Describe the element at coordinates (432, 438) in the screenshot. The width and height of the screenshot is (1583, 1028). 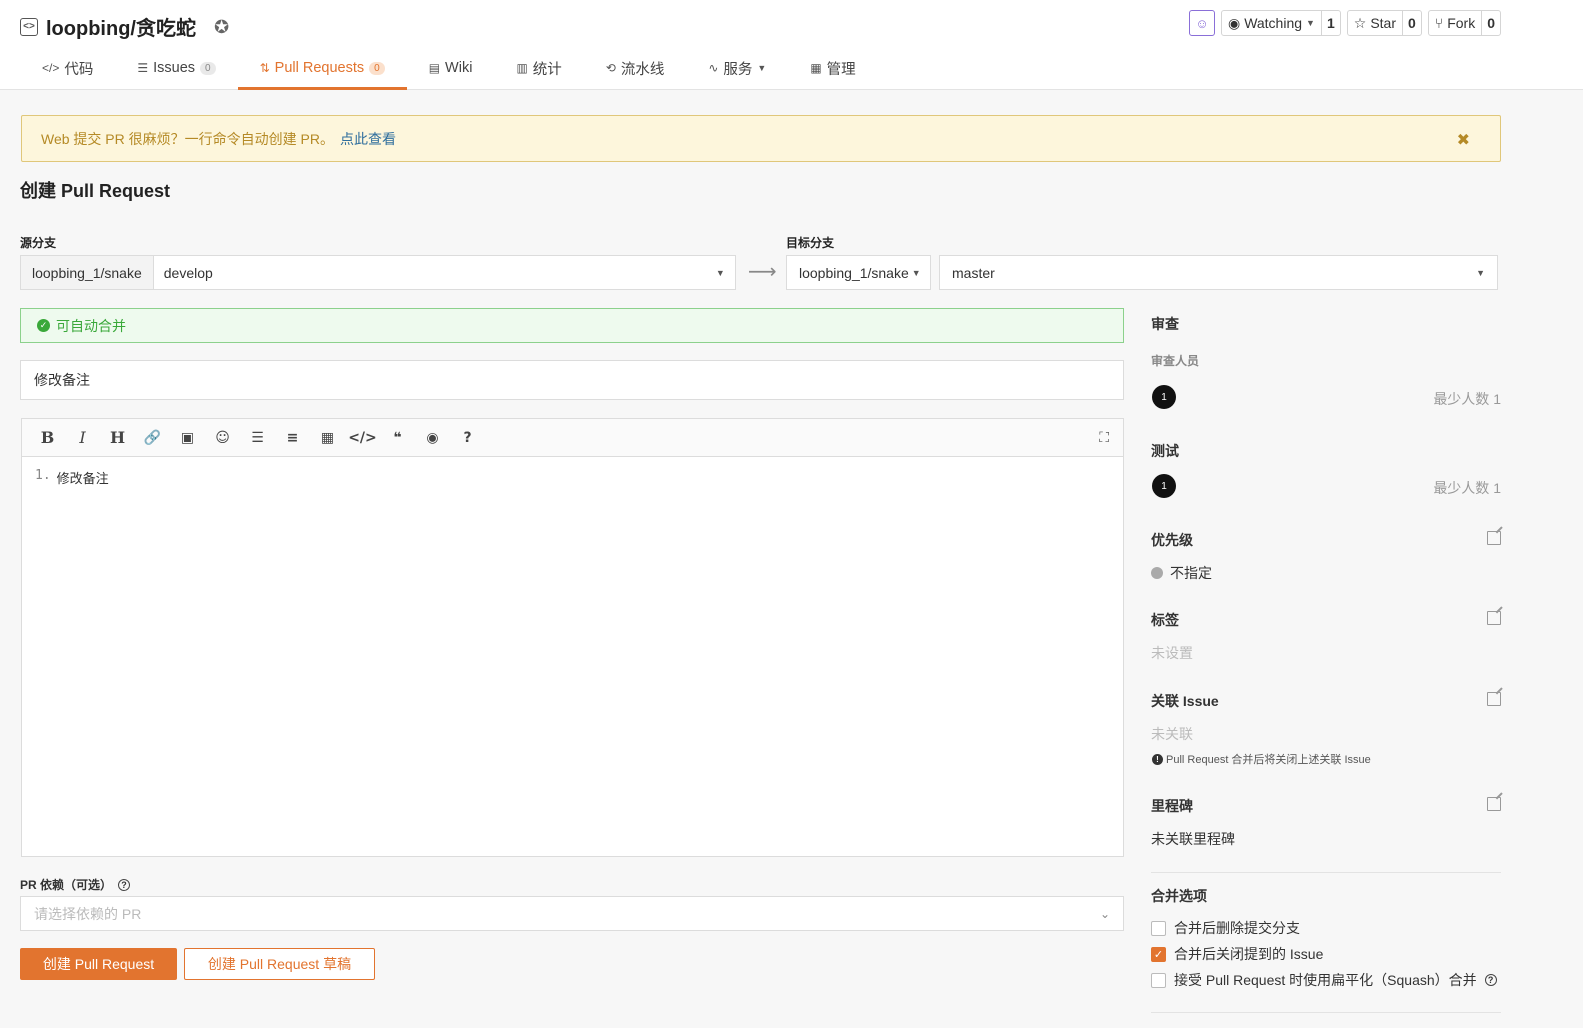
I see `preview-eye-icon: ◉` at that location.